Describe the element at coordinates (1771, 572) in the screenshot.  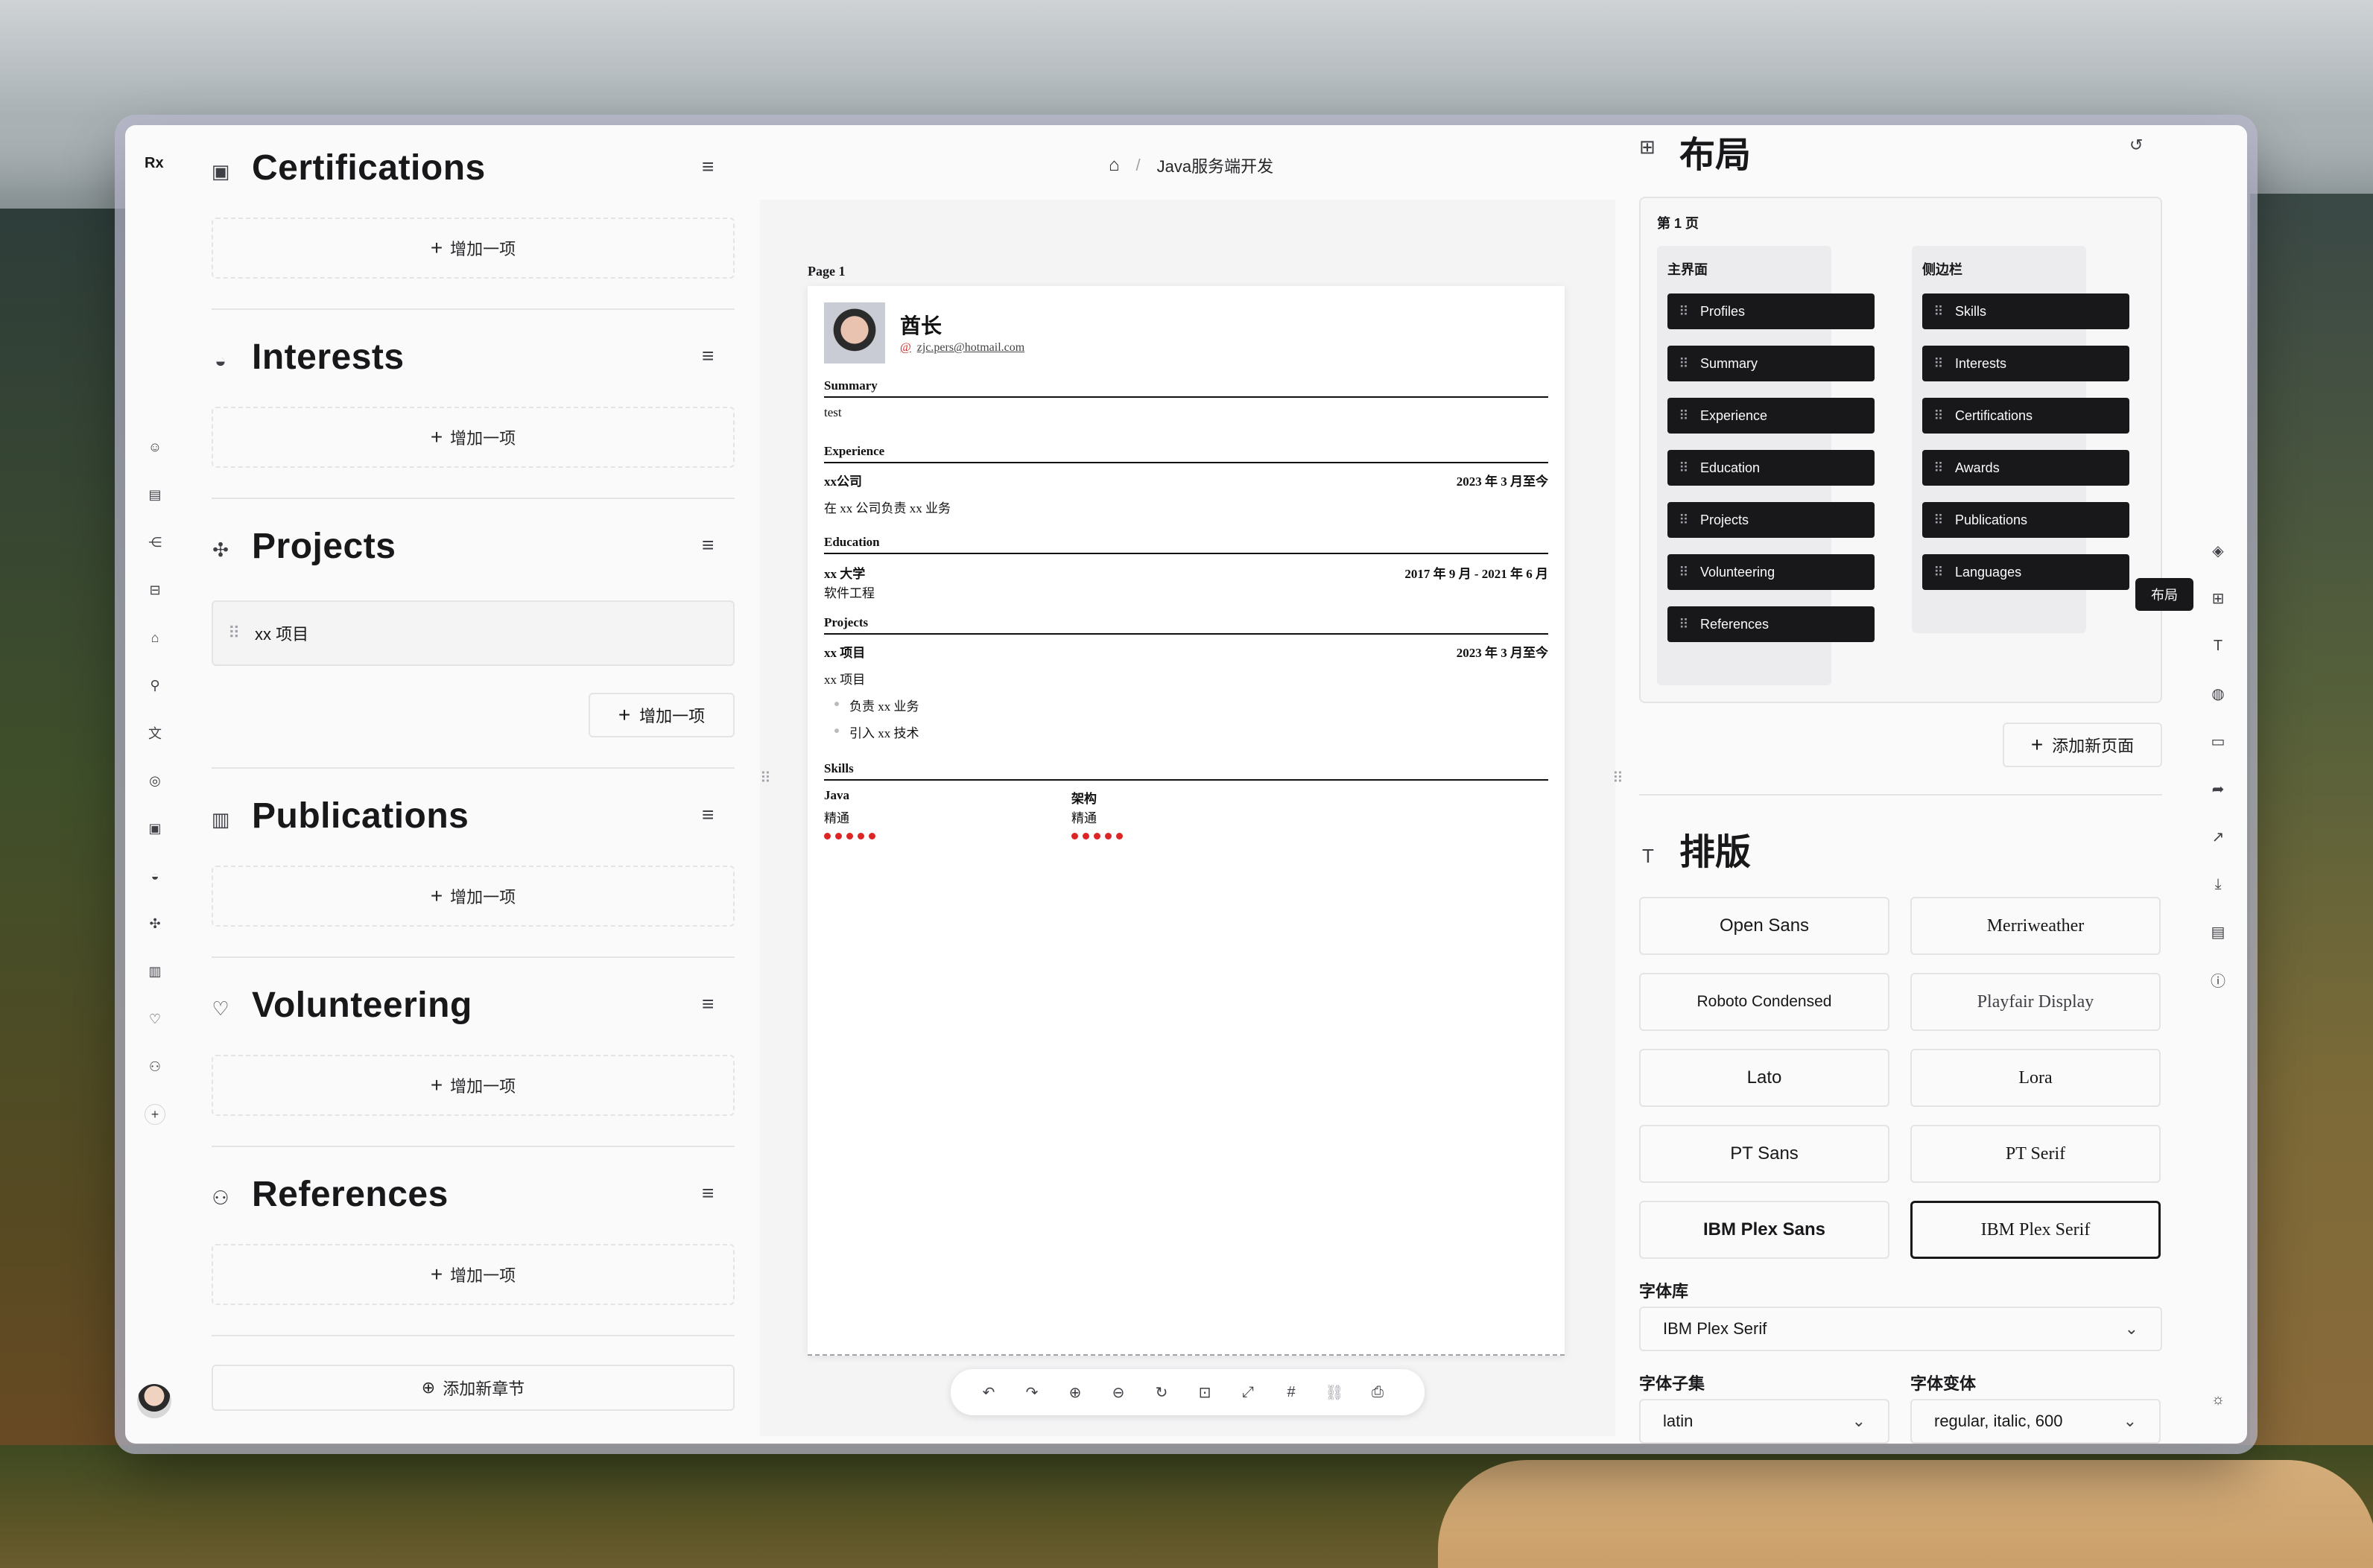
I see `layout-chip: ⠿ Volunteering` at that location.